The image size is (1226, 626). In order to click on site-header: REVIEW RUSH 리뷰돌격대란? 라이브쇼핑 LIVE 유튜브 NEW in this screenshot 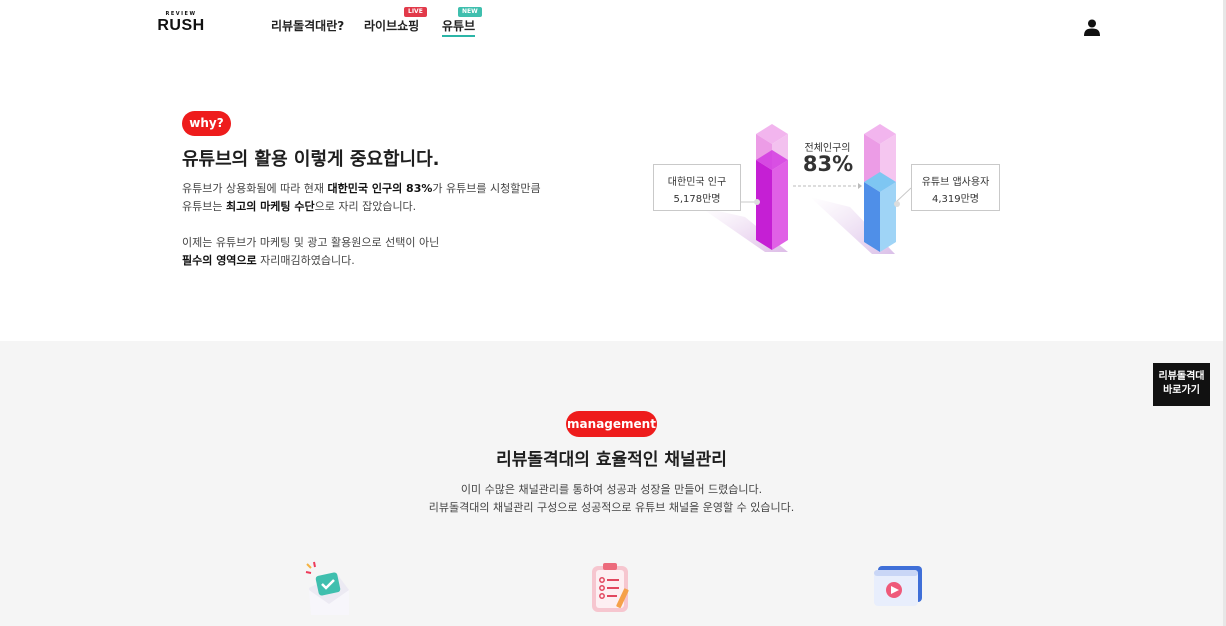, I will do `click(613, 27)`.